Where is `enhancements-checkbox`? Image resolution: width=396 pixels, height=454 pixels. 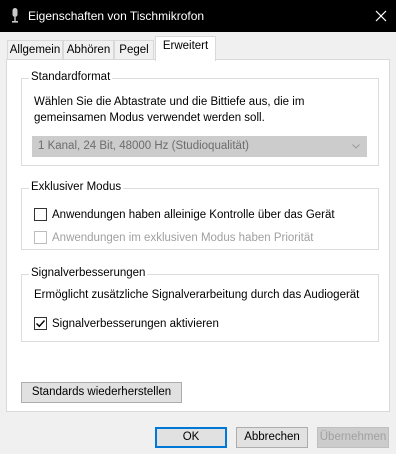
enhancements-checkbox is located at coordinates (40, 323).